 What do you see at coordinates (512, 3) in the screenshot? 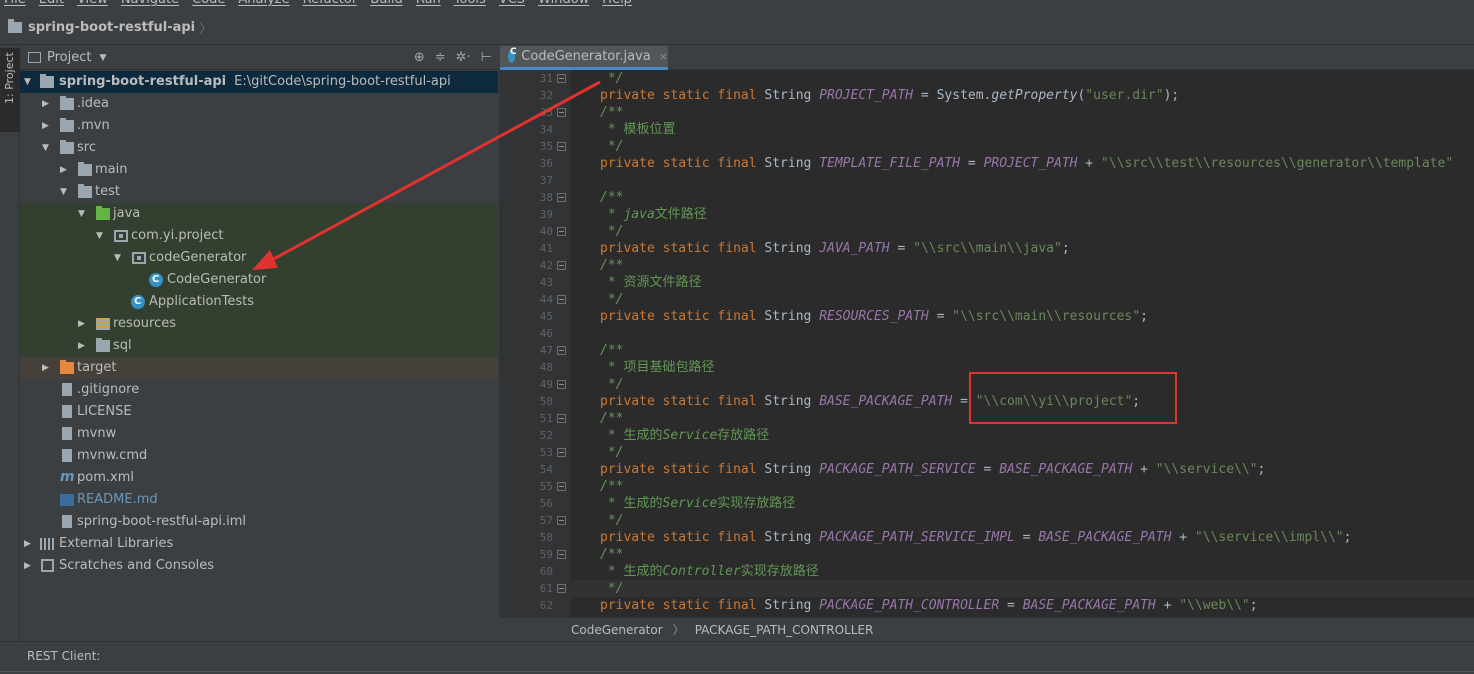
I see `menu-item: VCS` at bounding box center [512, 3].